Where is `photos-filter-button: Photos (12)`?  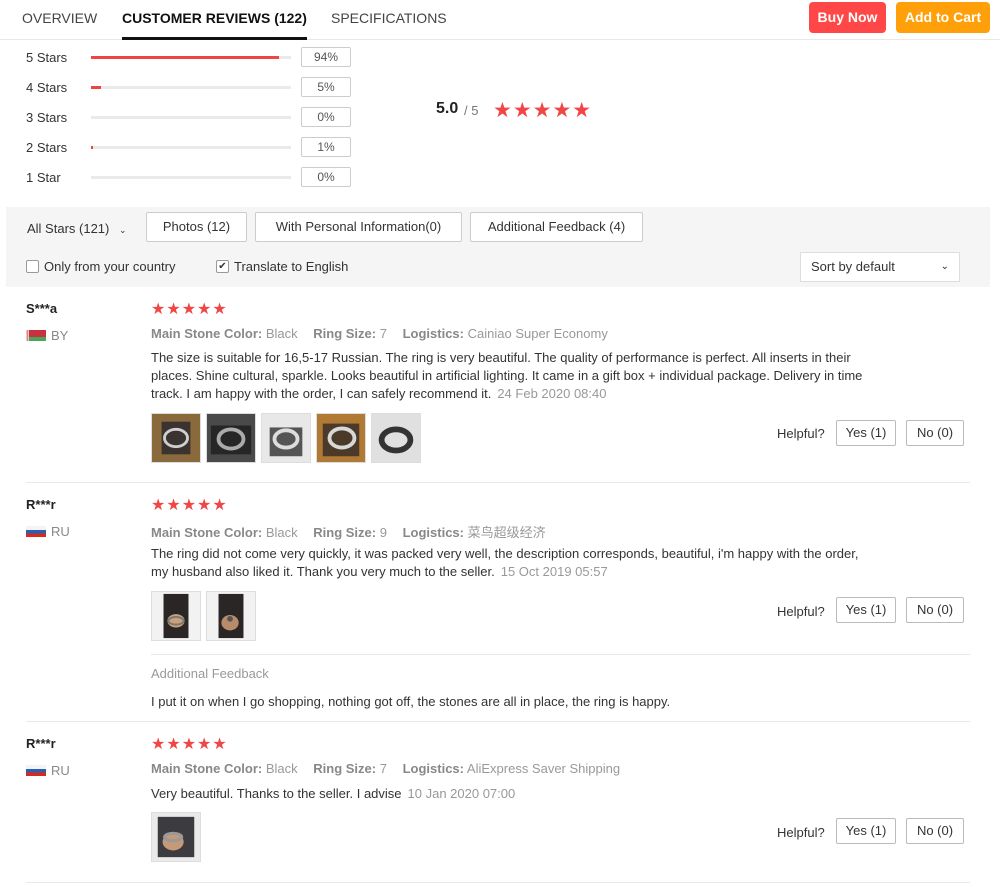
photos-filter-button: Photos (12) is located at coordinates (196, 227).